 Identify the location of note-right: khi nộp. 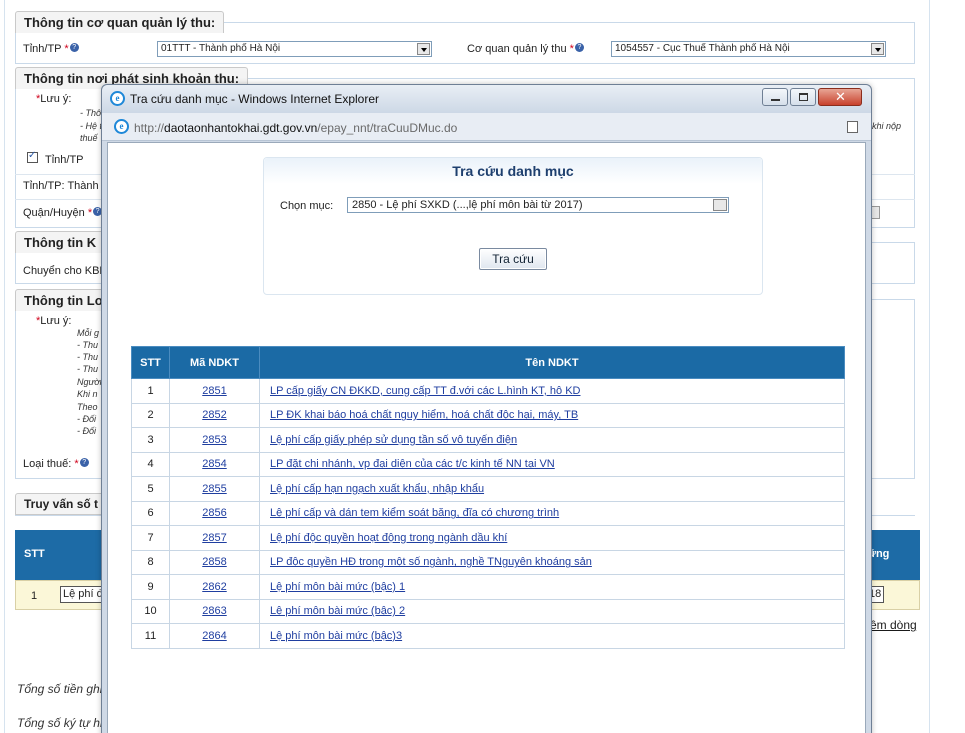
(887, 126).